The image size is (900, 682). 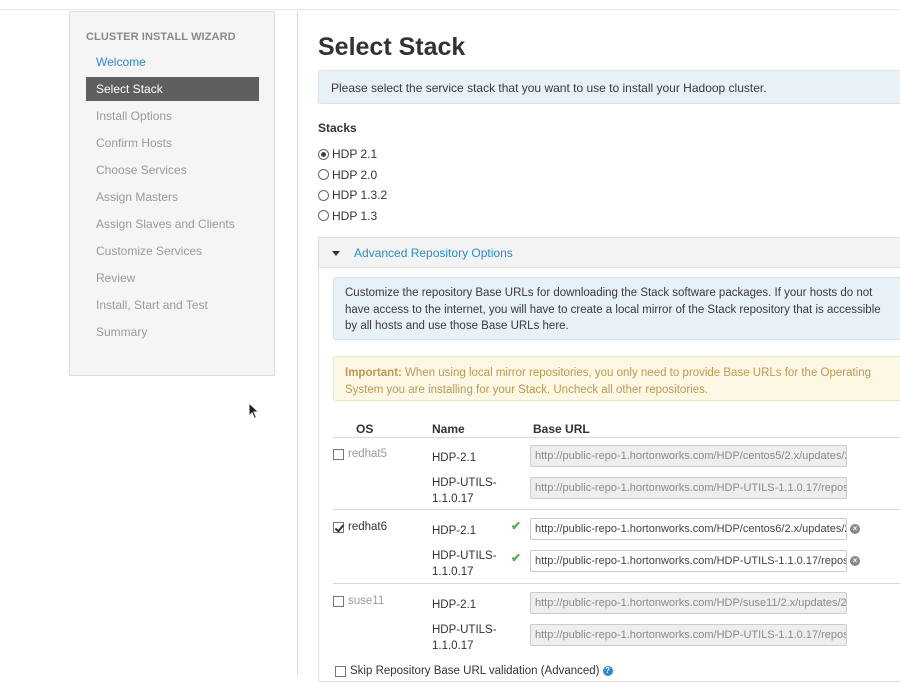 I want to click on mouse-pointer-icon, so click(x=254, y=411).